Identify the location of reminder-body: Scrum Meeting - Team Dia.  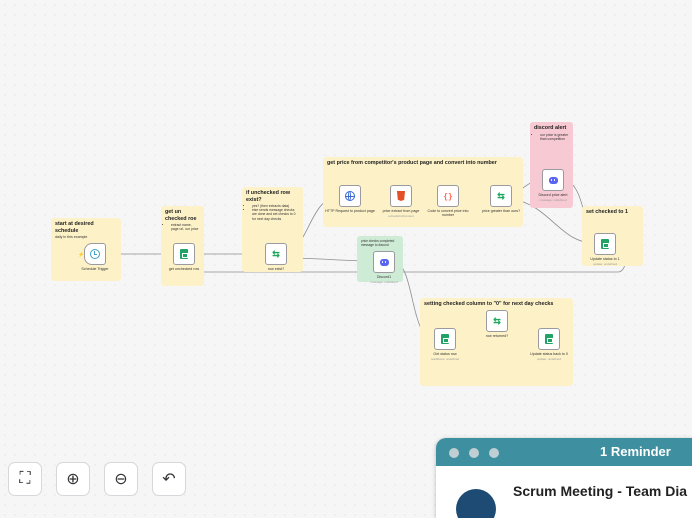
(564, 492).